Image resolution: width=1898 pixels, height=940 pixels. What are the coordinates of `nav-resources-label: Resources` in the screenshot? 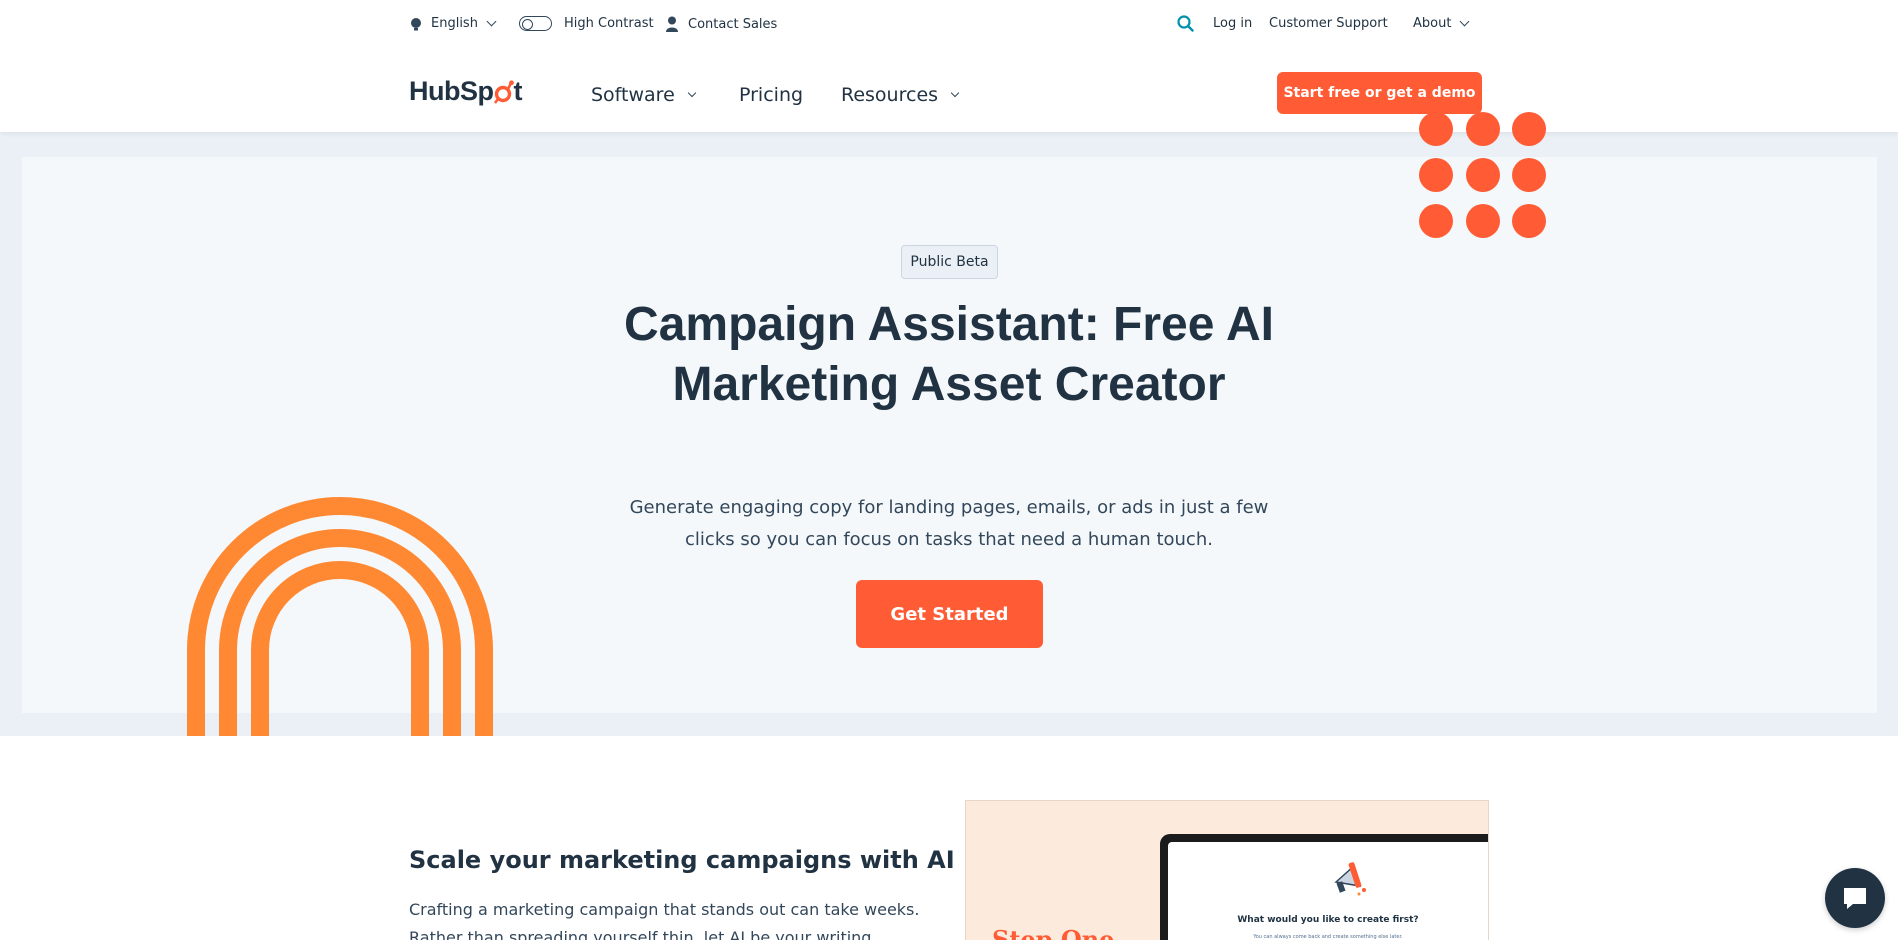 It's located at (890, 95).